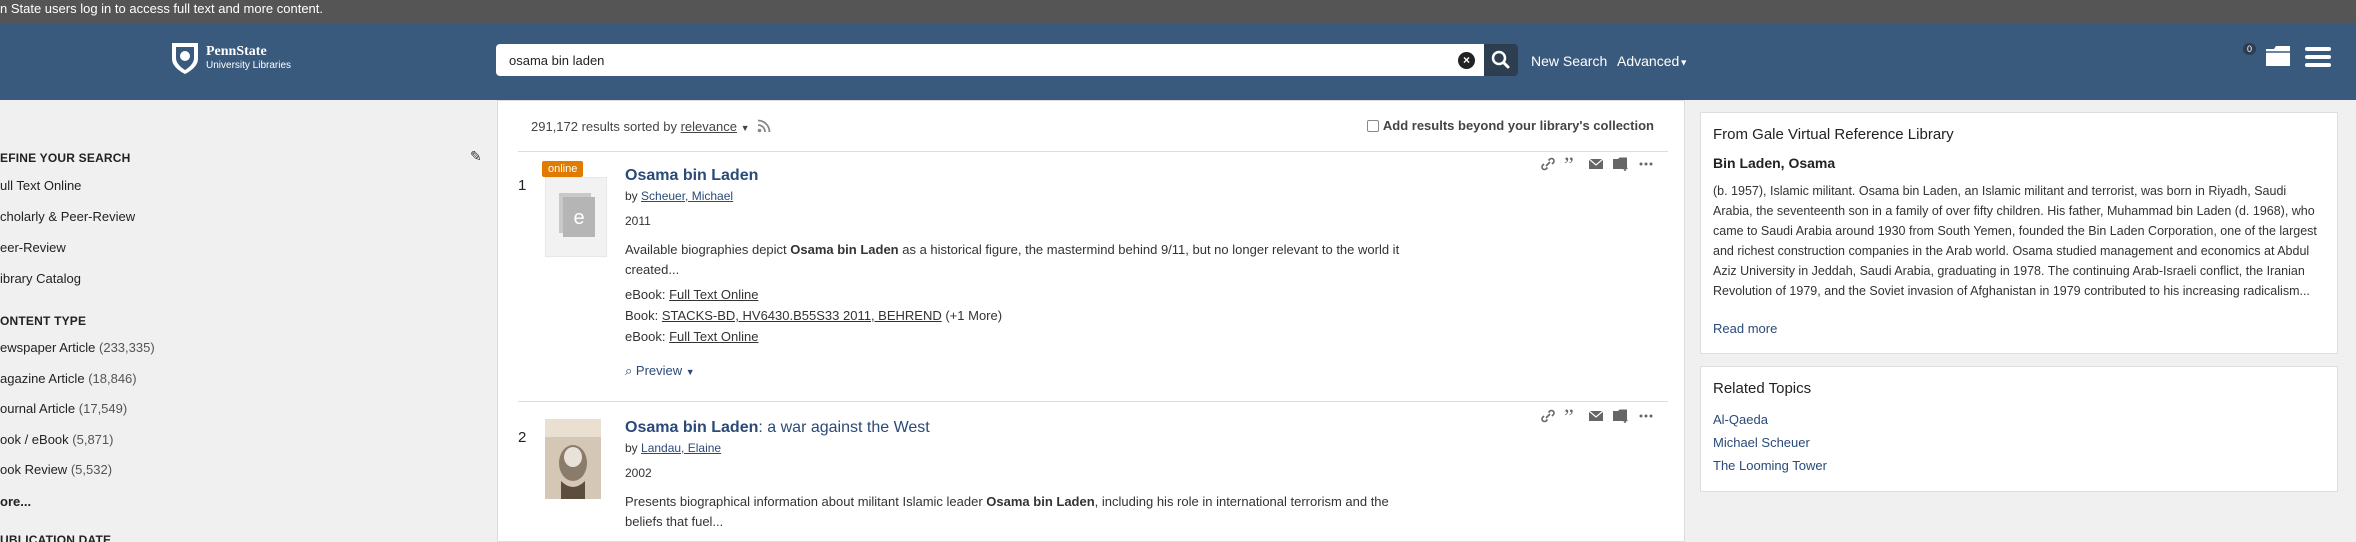 This screenshot has height=542, width=2356. I want to click on result-author-line: by Landau, Elaine, so click(673, 448).